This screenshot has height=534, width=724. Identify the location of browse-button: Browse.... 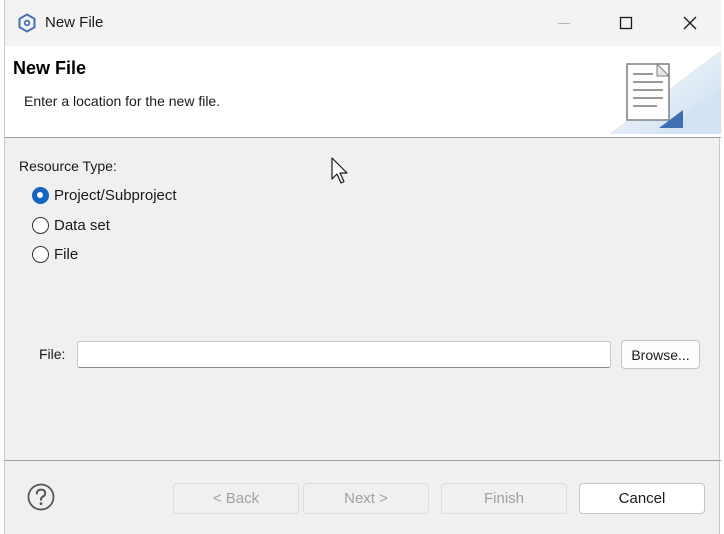
(660, 354).